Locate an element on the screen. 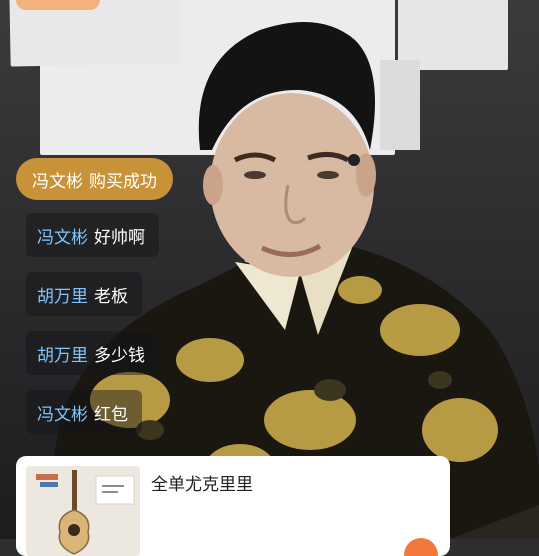 The width and height of the screenshot is (539, 556). product-card: 全单尤克里里 is located at coordinates (233, 506).